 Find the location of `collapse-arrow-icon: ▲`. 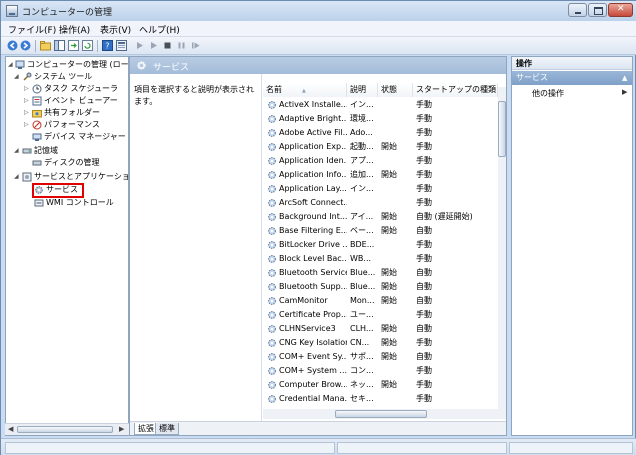

collapse-arrow-icon: ▲ is located at coordinates (624, 78).